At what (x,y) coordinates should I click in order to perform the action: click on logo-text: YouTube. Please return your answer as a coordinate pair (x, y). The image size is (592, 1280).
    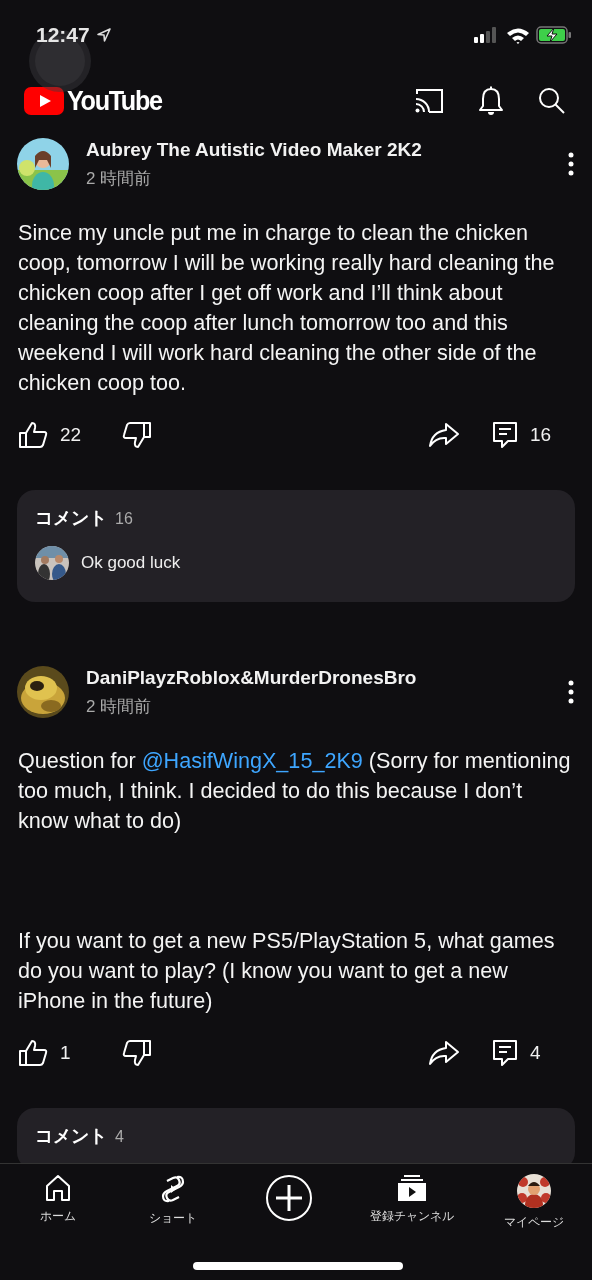
    Looking at the image, I should click on (114, 101).